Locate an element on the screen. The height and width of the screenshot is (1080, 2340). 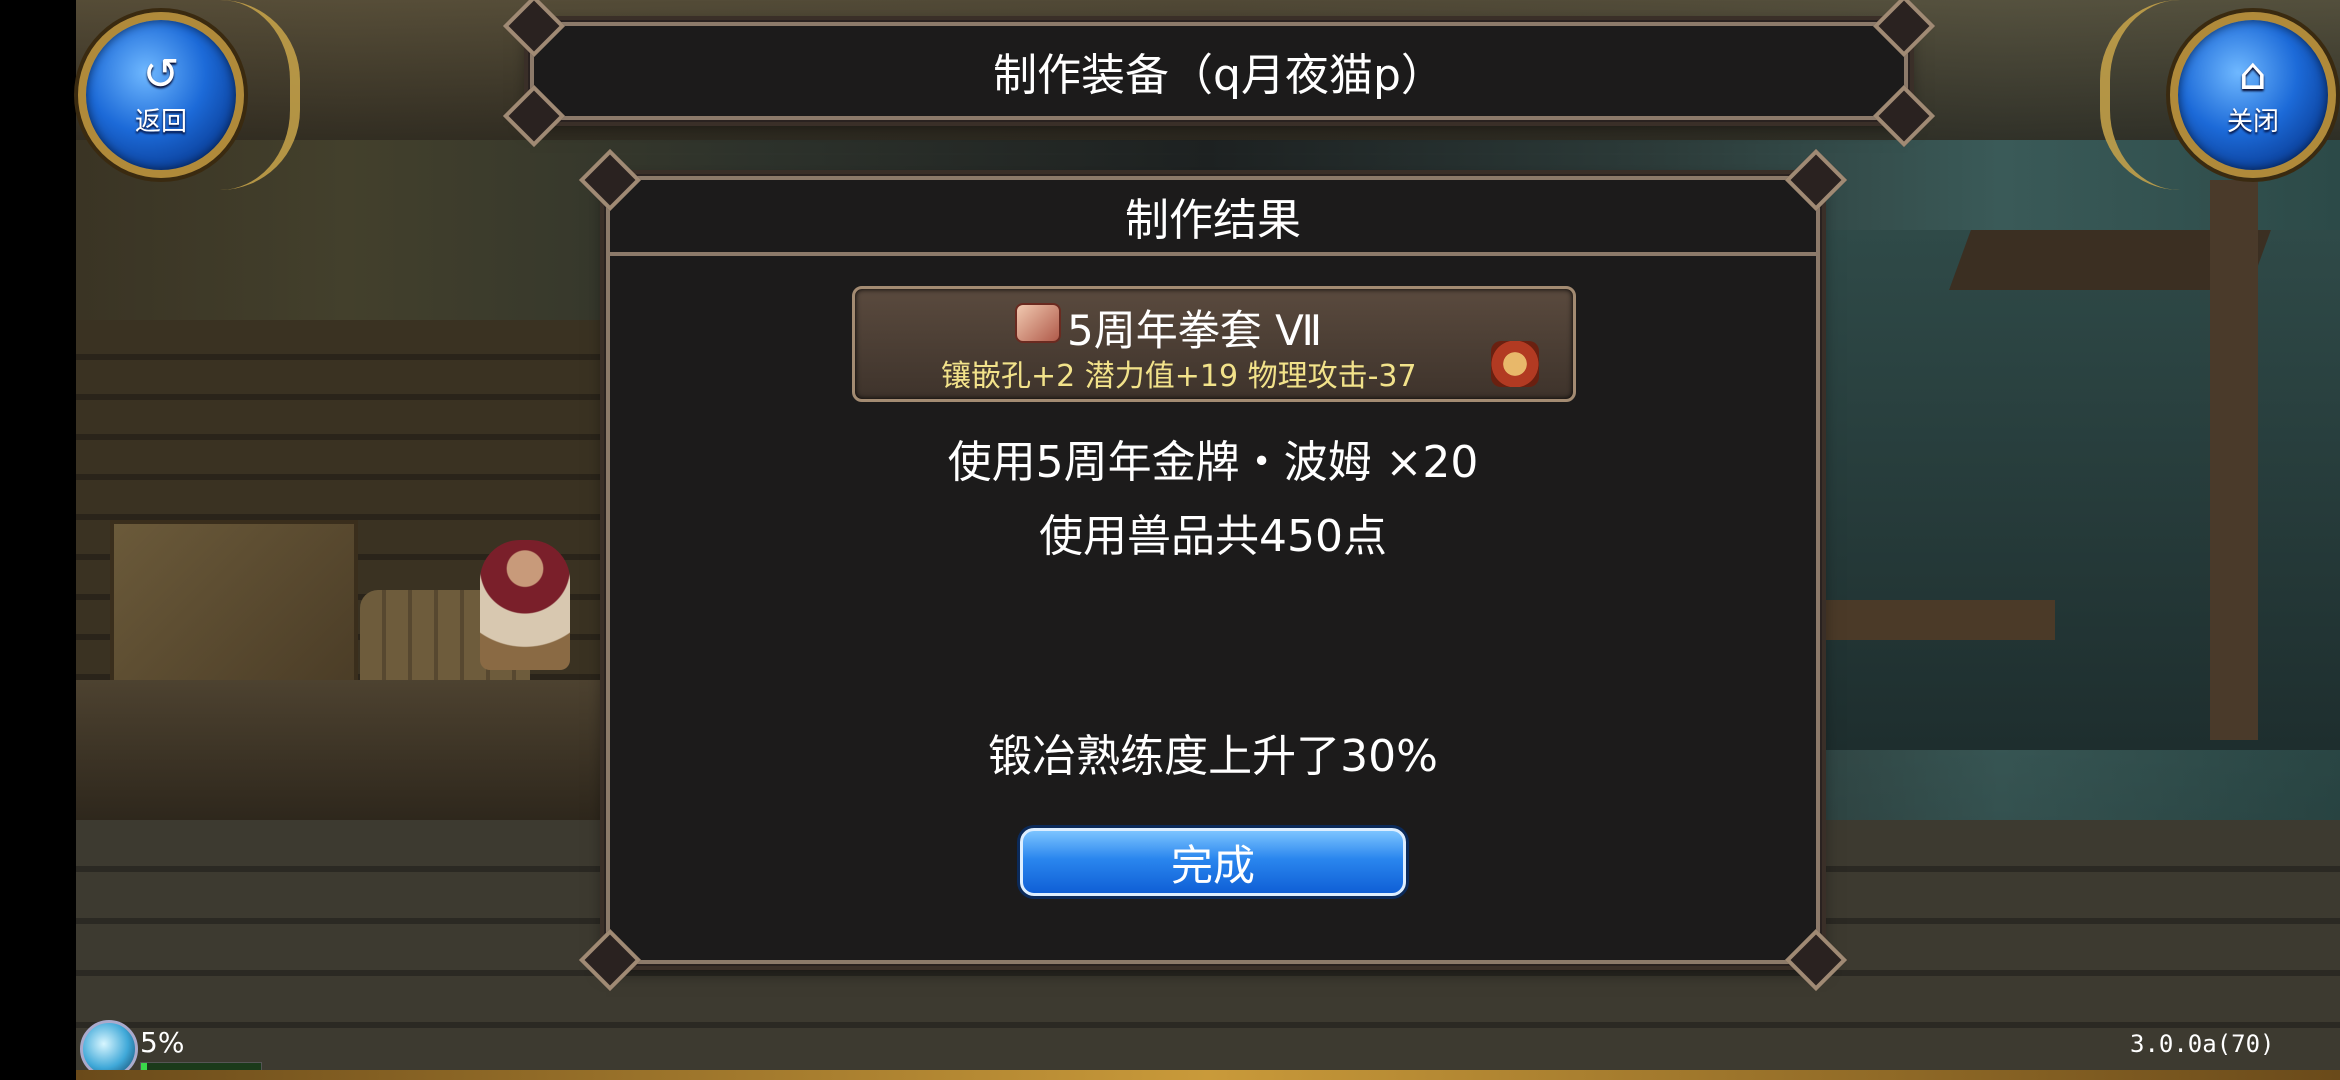
return-arrow-icon: ↺ is located at coordinates (161, 74).